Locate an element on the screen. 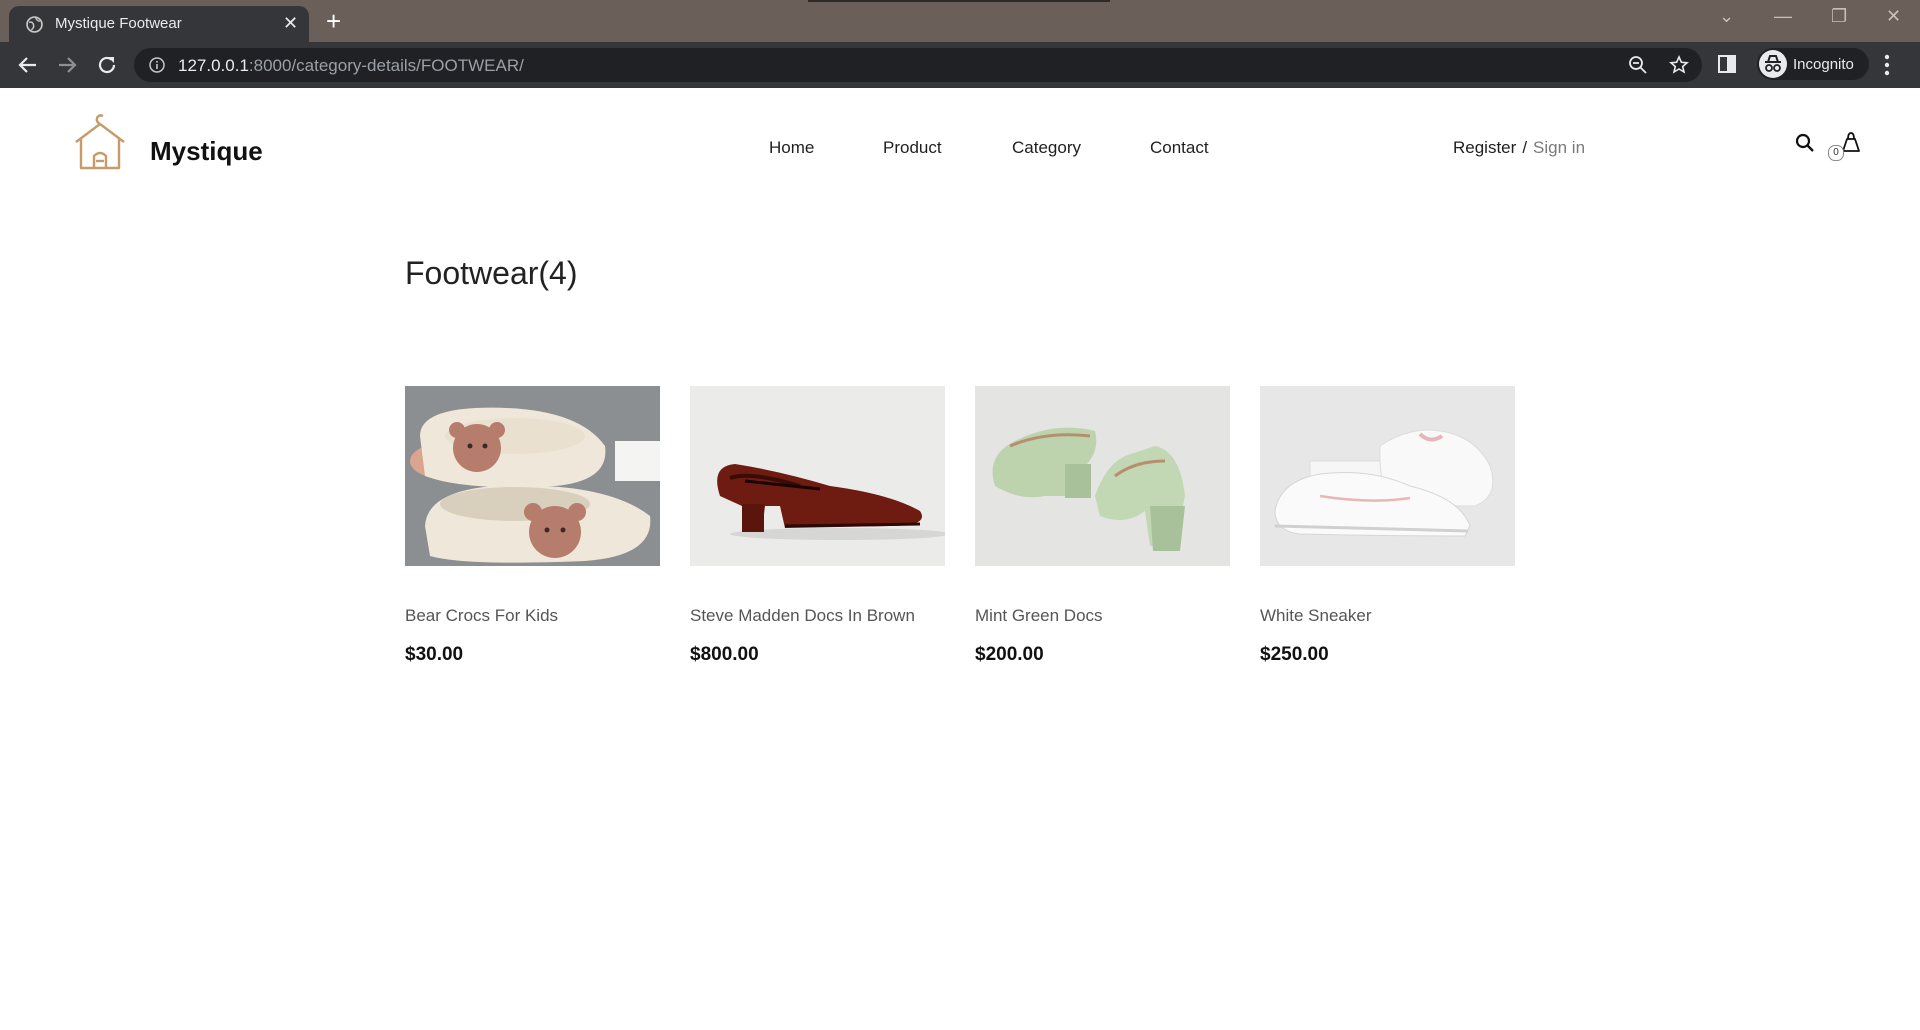 Image resolution: width=1920 pixels, height=1030 pixels. nav-category: Category is located at coordinates (1046, 148).